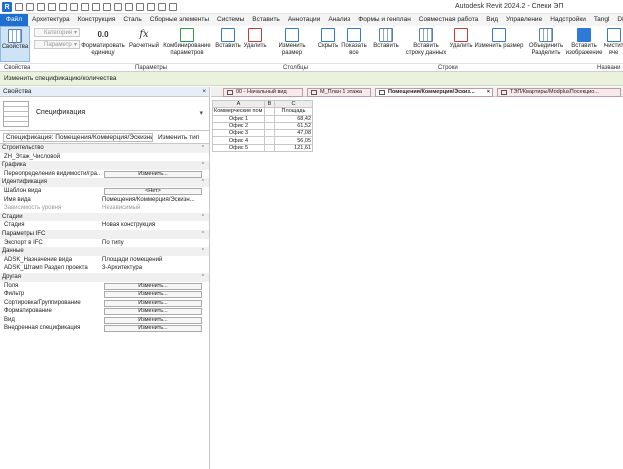 The image size is (623, 469). What do you see at coordinates (568, 20) in the screenshot?
I see `ribbon-tab: Надстройки` at bounding box center [568, 20].